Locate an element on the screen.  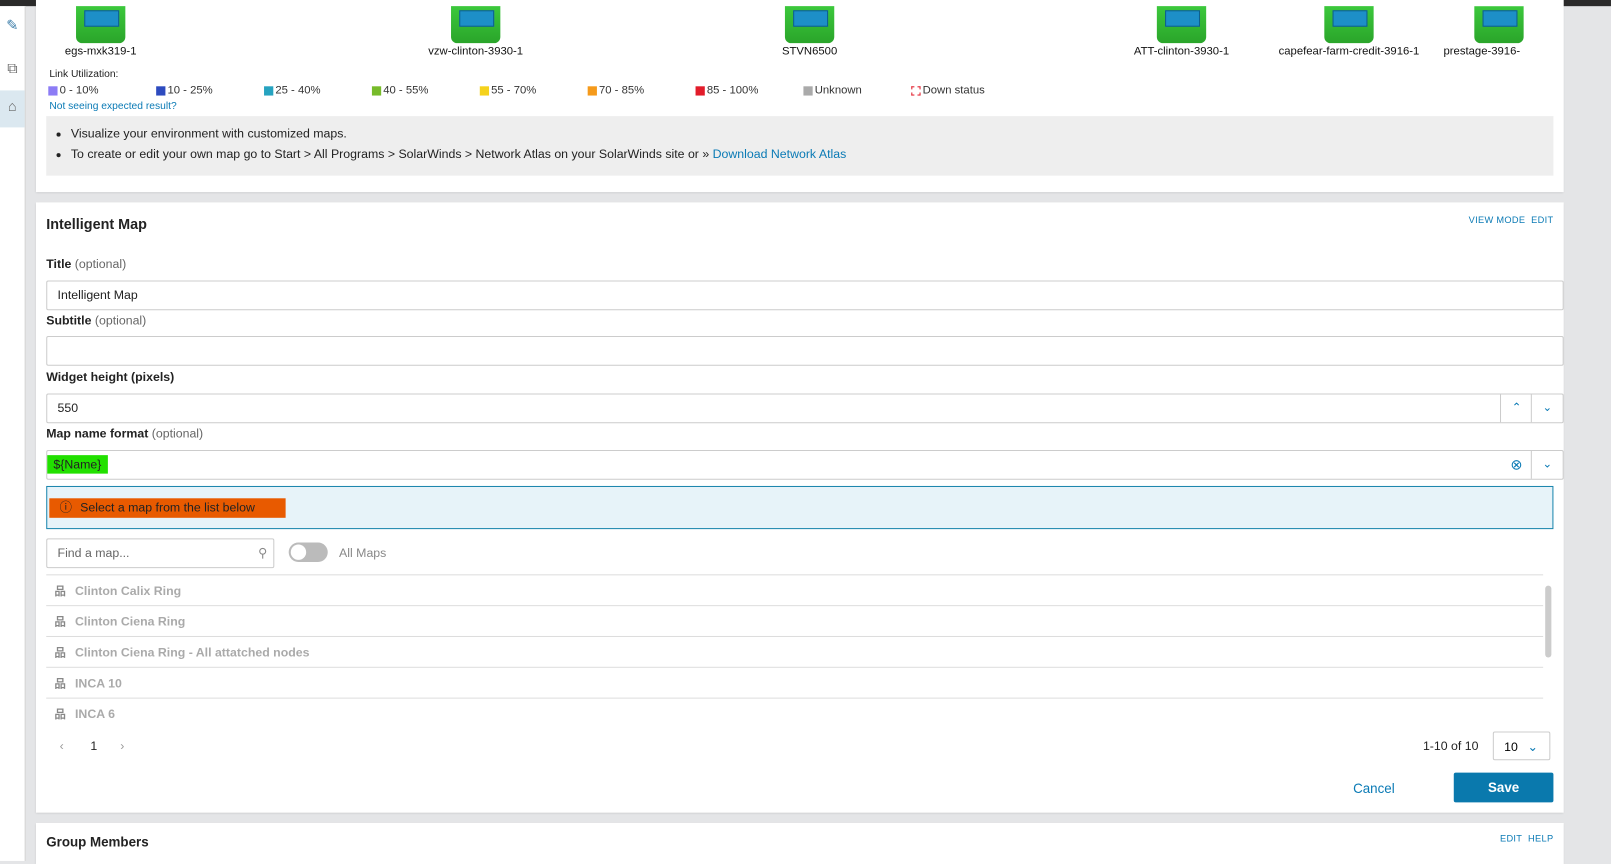
save-button: Save is located at coordinates (1503, 787).